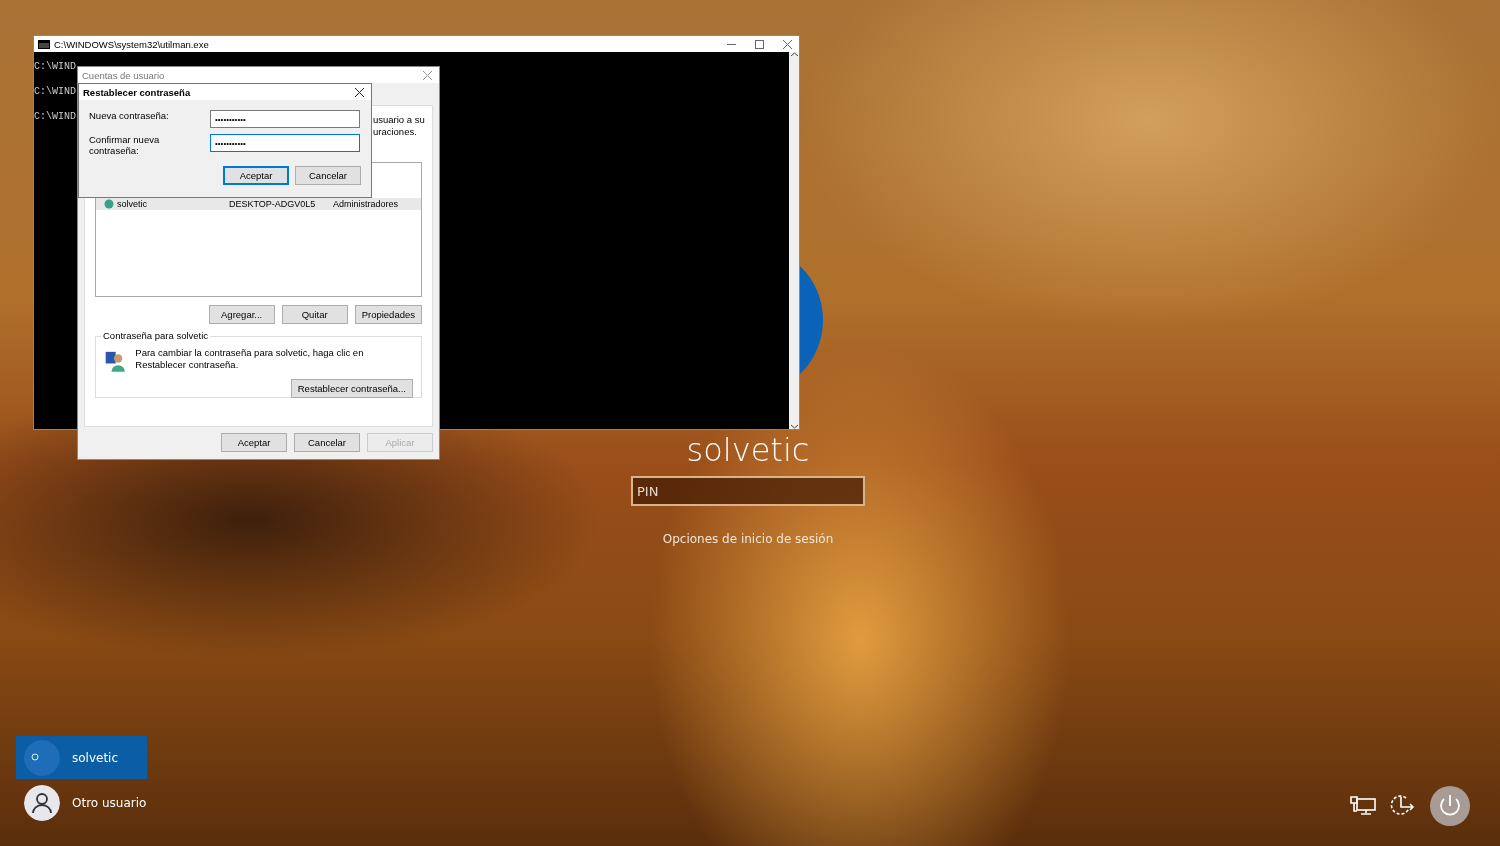 The image size is (1500, 846). I want to click on field-label: Confirmar nueva contraseña:, so click(125, 145).